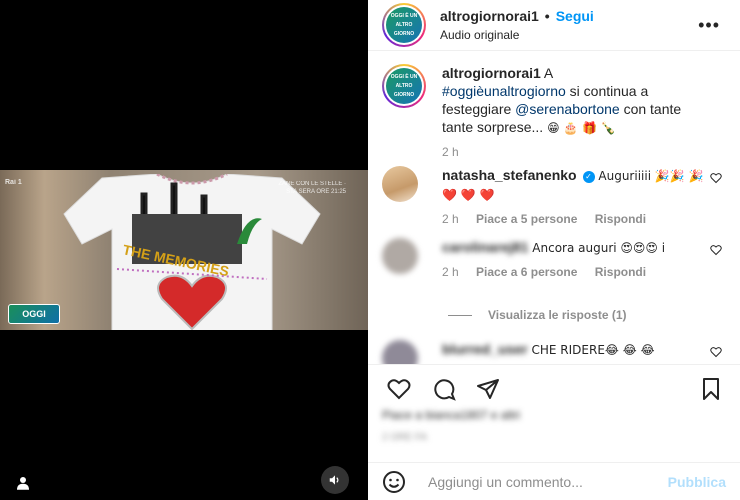  What do you see at coordinates (485, 247) in the screenshot?
I see `comment-username: carolinarej81` at bounding box center [485, 247].